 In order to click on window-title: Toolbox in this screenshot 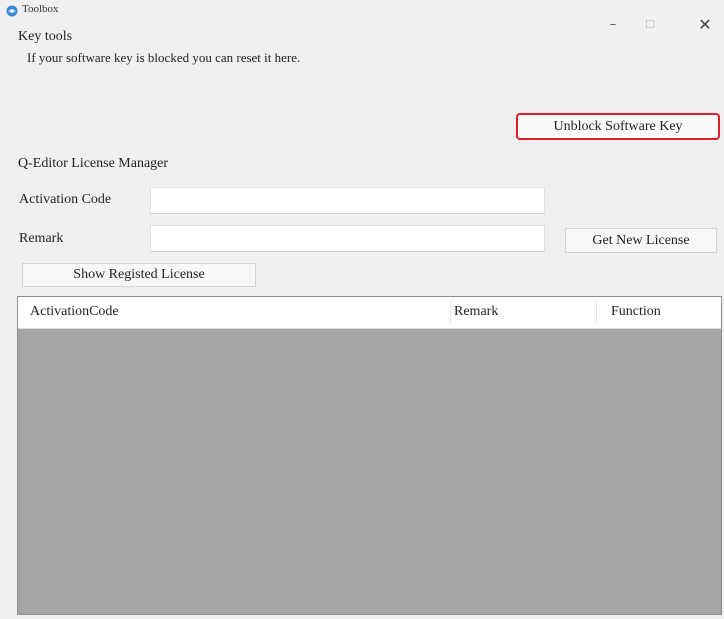, I will do `click(40, 9)`.